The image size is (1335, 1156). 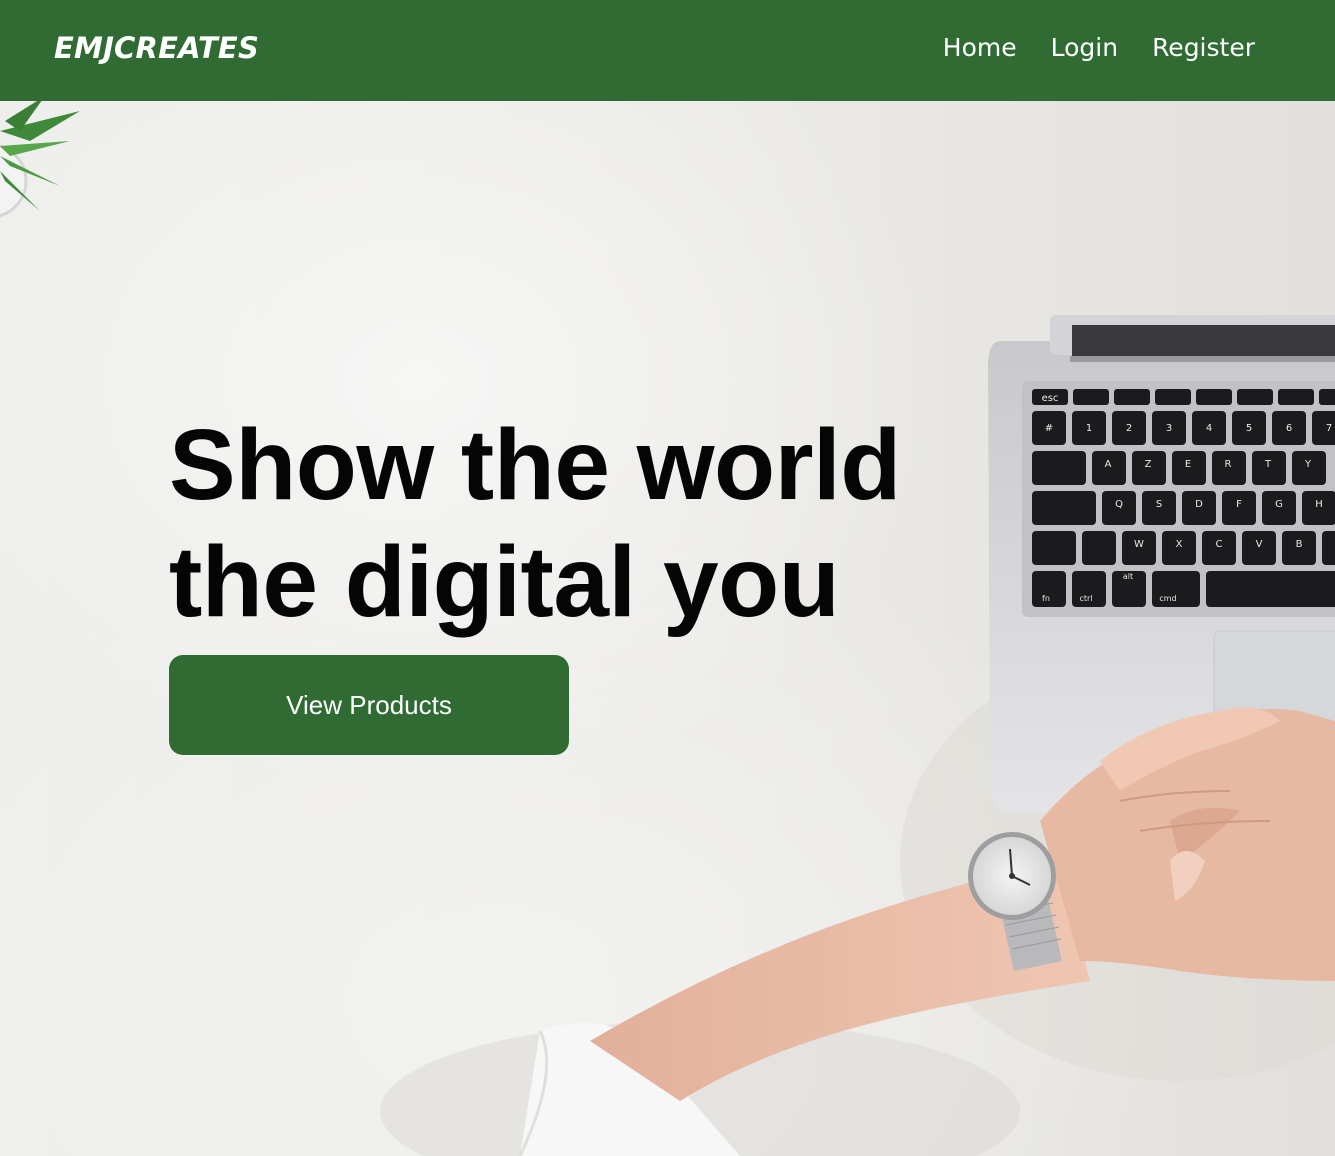 I want to click on svg-text: X, so click(x=1179, y=544).